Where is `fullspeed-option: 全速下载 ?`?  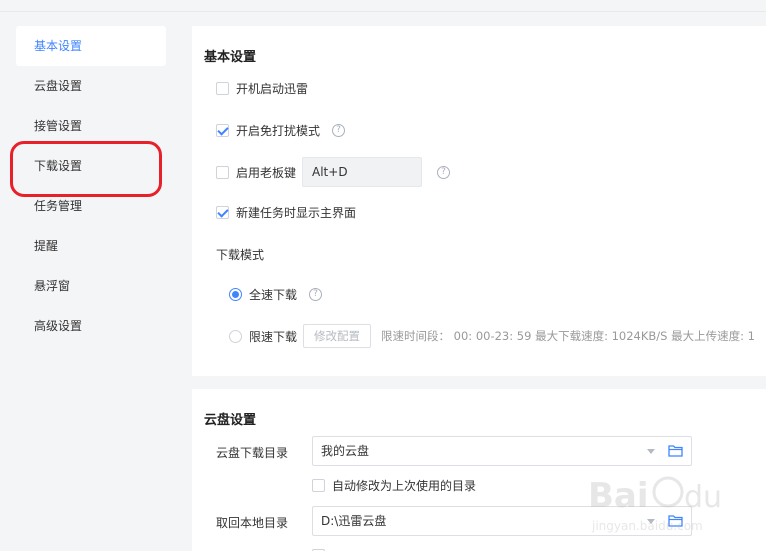 fullspeed-option: 全速下载 ? is located at coordinates (276, 294).